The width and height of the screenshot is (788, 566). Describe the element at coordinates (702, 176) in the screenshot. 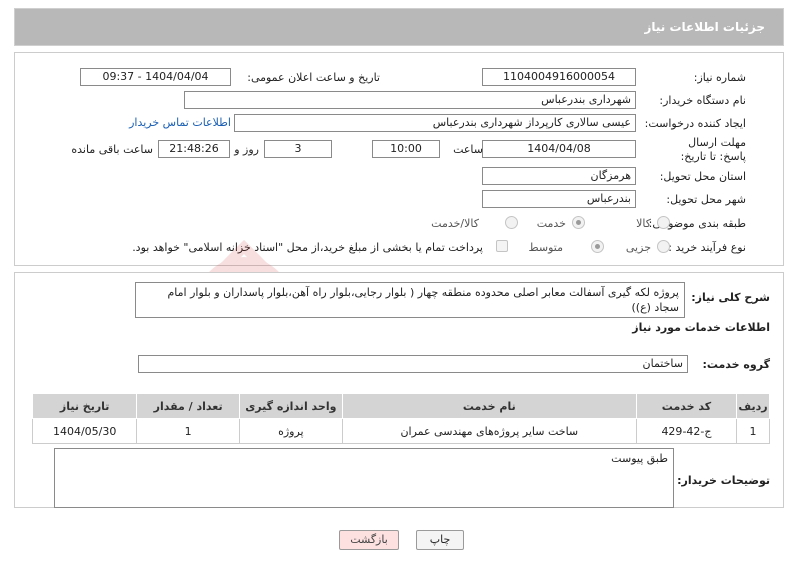

I see `province-label: استان محل تحویل:` at that location.